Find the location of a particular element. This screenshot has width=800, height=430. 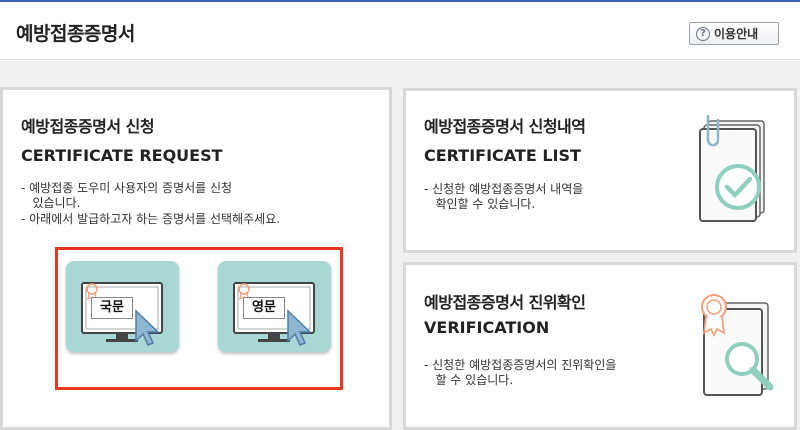

question-icon: ? is located at coordinates (703, 33).